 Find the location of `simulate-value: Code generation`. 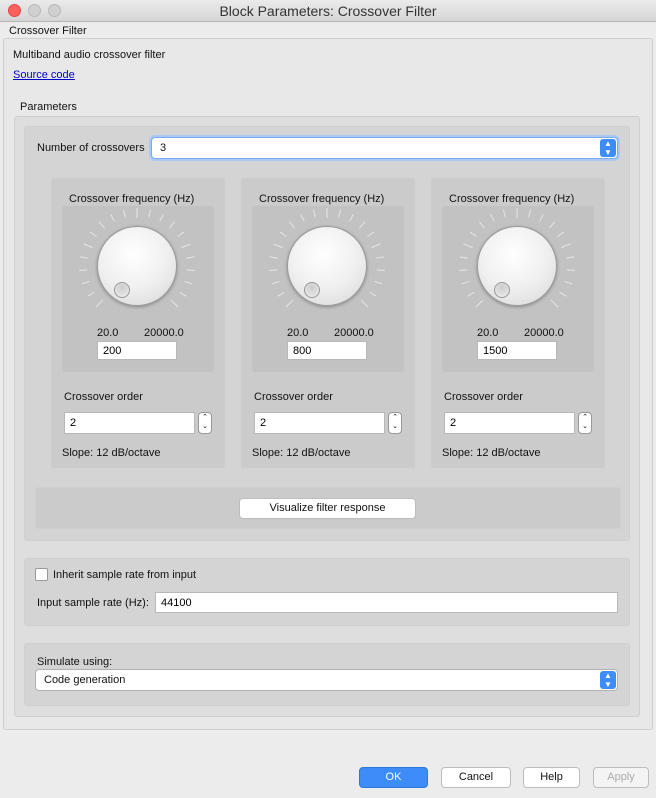

simulate-value: Code generation is located at coordinates (85, 680).